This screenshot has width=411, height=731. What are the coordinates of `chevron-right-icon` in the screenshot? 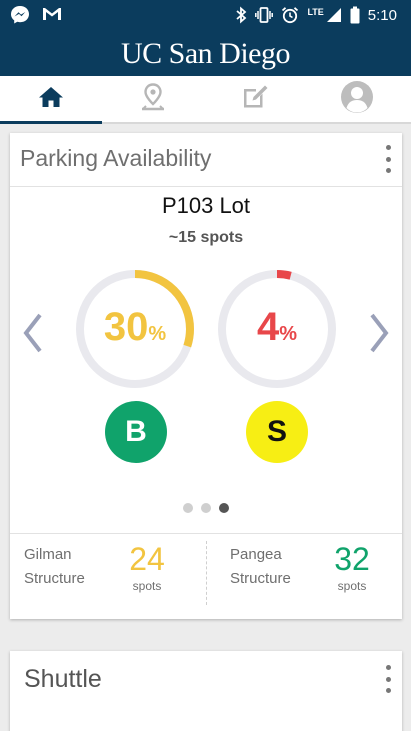 It's located at (379, 336).